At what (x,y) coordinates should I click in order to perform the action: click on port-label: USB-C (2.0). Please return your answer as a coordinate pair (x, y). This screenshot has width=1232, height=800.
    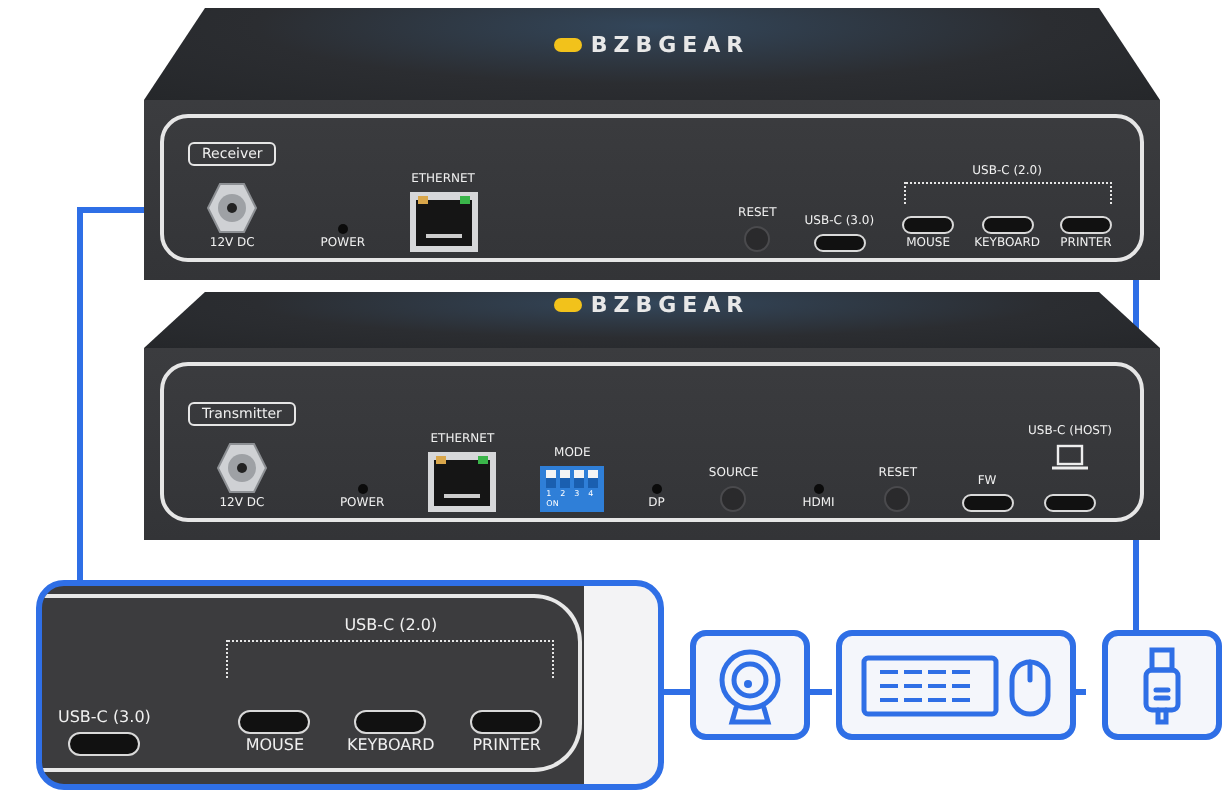
    Looking at the image, I should click on (391, 627).